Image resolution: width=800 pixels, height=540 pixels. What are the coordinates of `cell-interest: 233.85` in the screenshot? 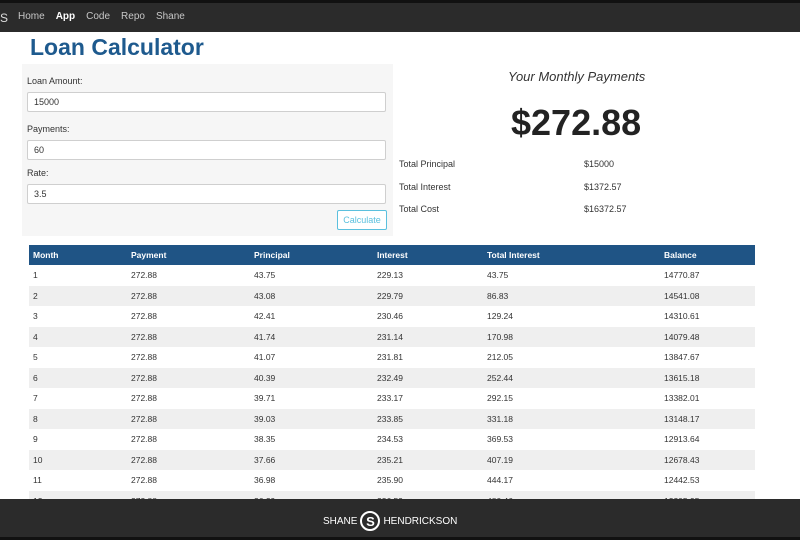 It's located at (428, 418).